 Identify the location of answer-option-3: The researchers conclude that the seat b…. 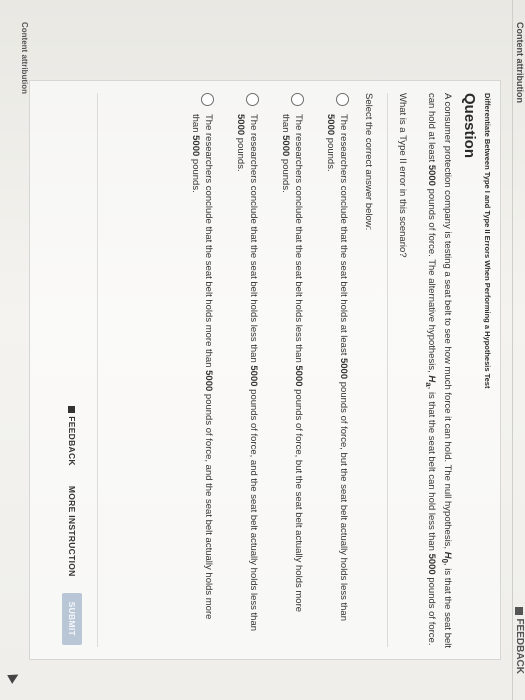
(247, 363).